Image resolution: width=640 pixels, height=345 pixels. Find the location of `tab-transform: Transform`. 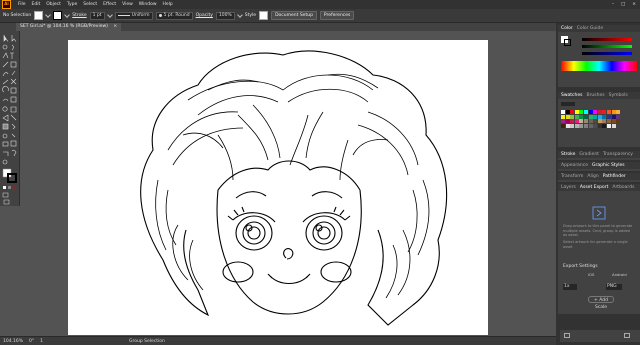

tab-transform: Transform is located at coordinates (572, 176).